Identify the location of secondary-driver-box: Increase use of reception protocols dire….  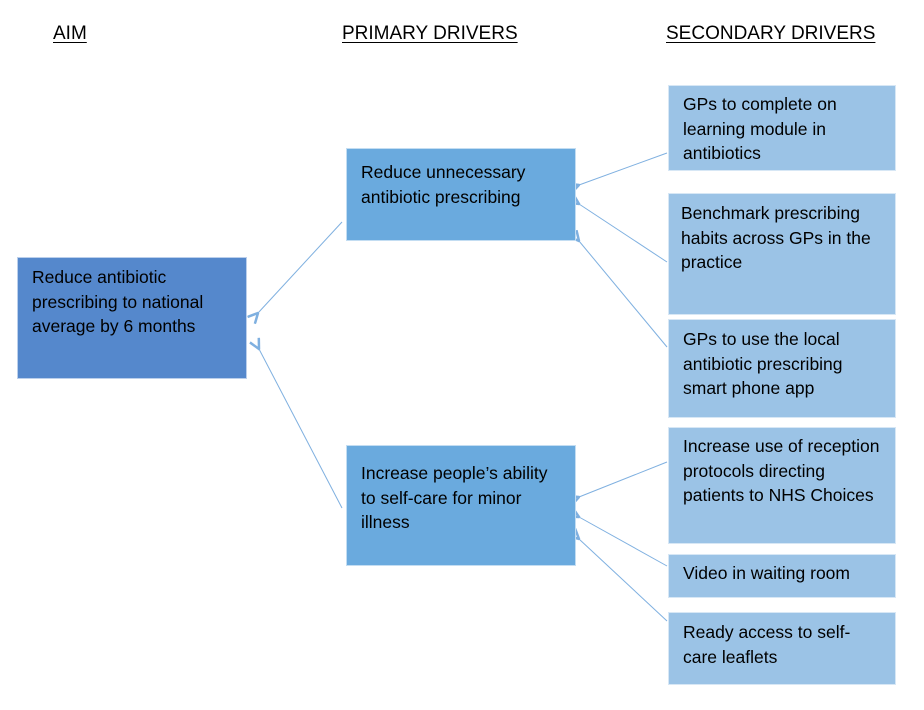
(782, 485).